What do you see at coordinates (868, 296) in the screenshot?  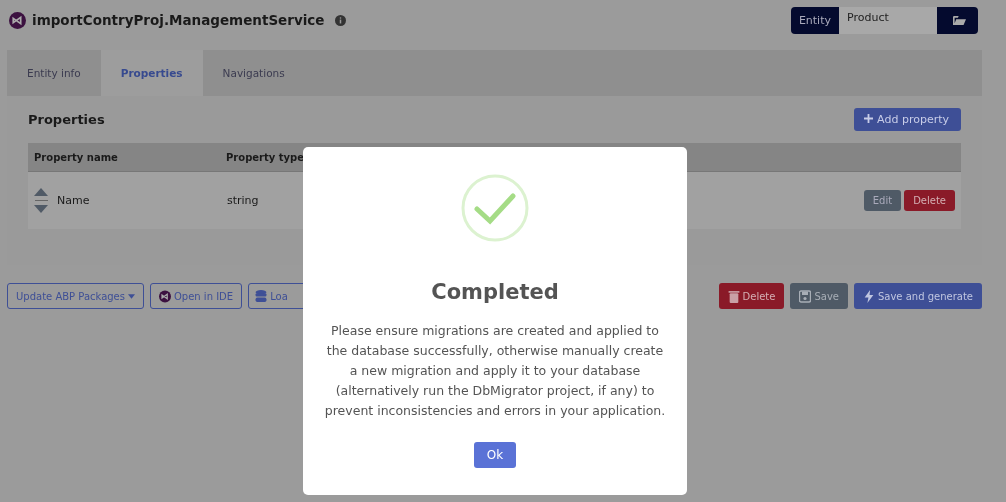 I see `lightning-icon` at bounding box center [868, 296].